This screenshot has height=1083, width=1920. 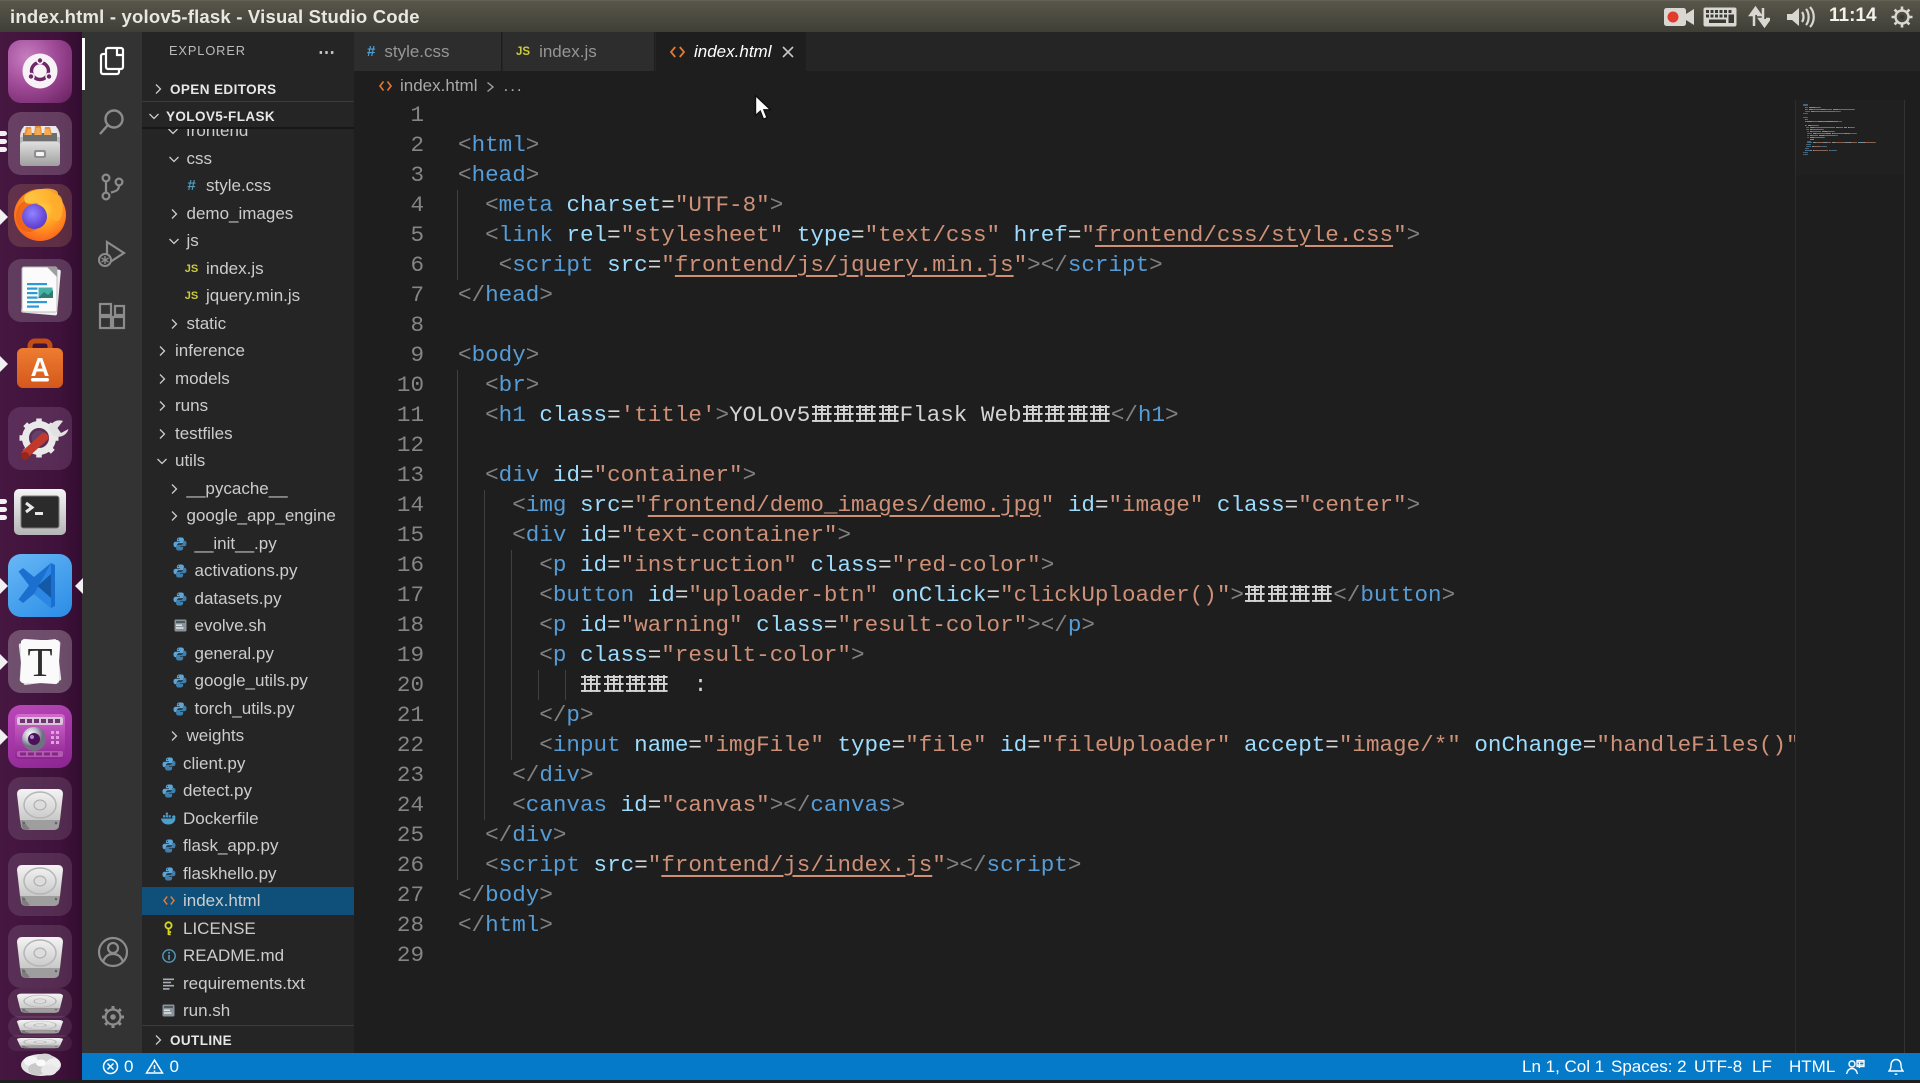 I want to click on svg-text: T, so click(x=39, y=662).